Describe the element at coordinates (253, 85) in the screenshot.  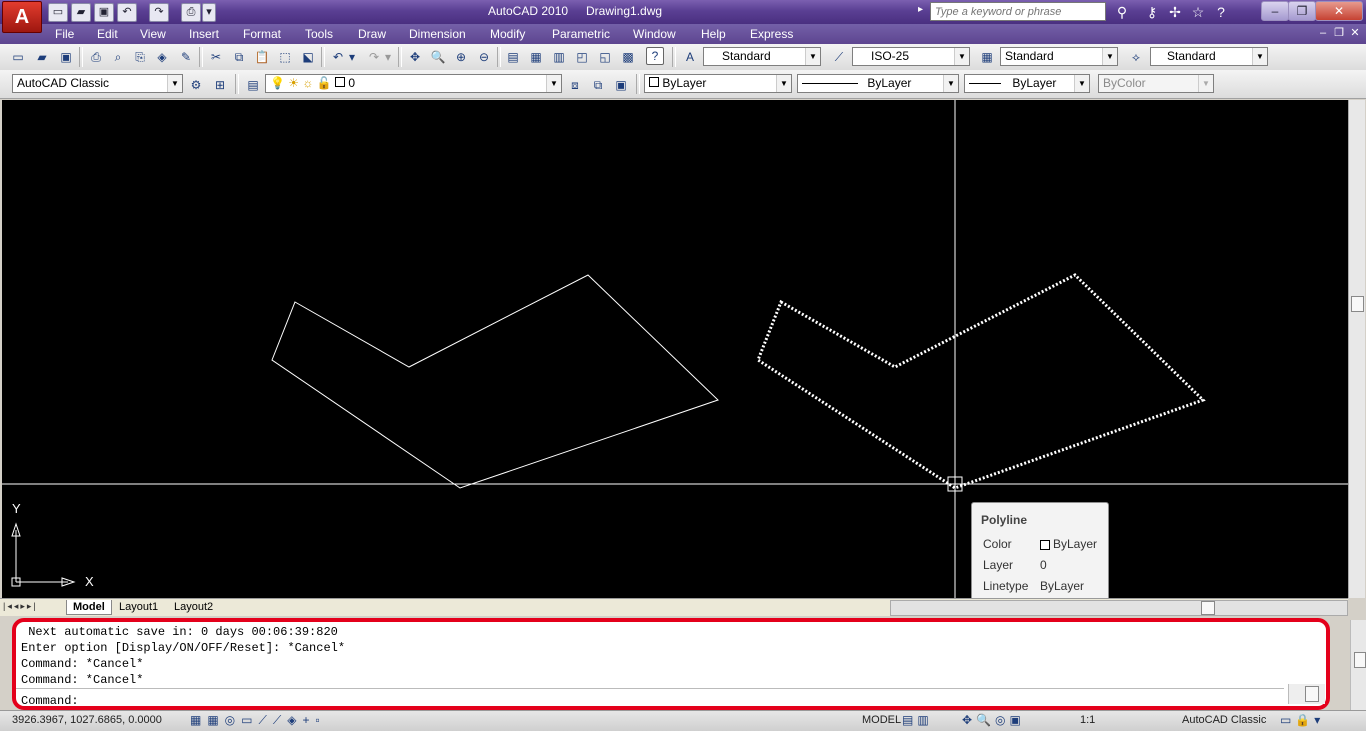
I see `layer-properties-icon: ▤` at that location.